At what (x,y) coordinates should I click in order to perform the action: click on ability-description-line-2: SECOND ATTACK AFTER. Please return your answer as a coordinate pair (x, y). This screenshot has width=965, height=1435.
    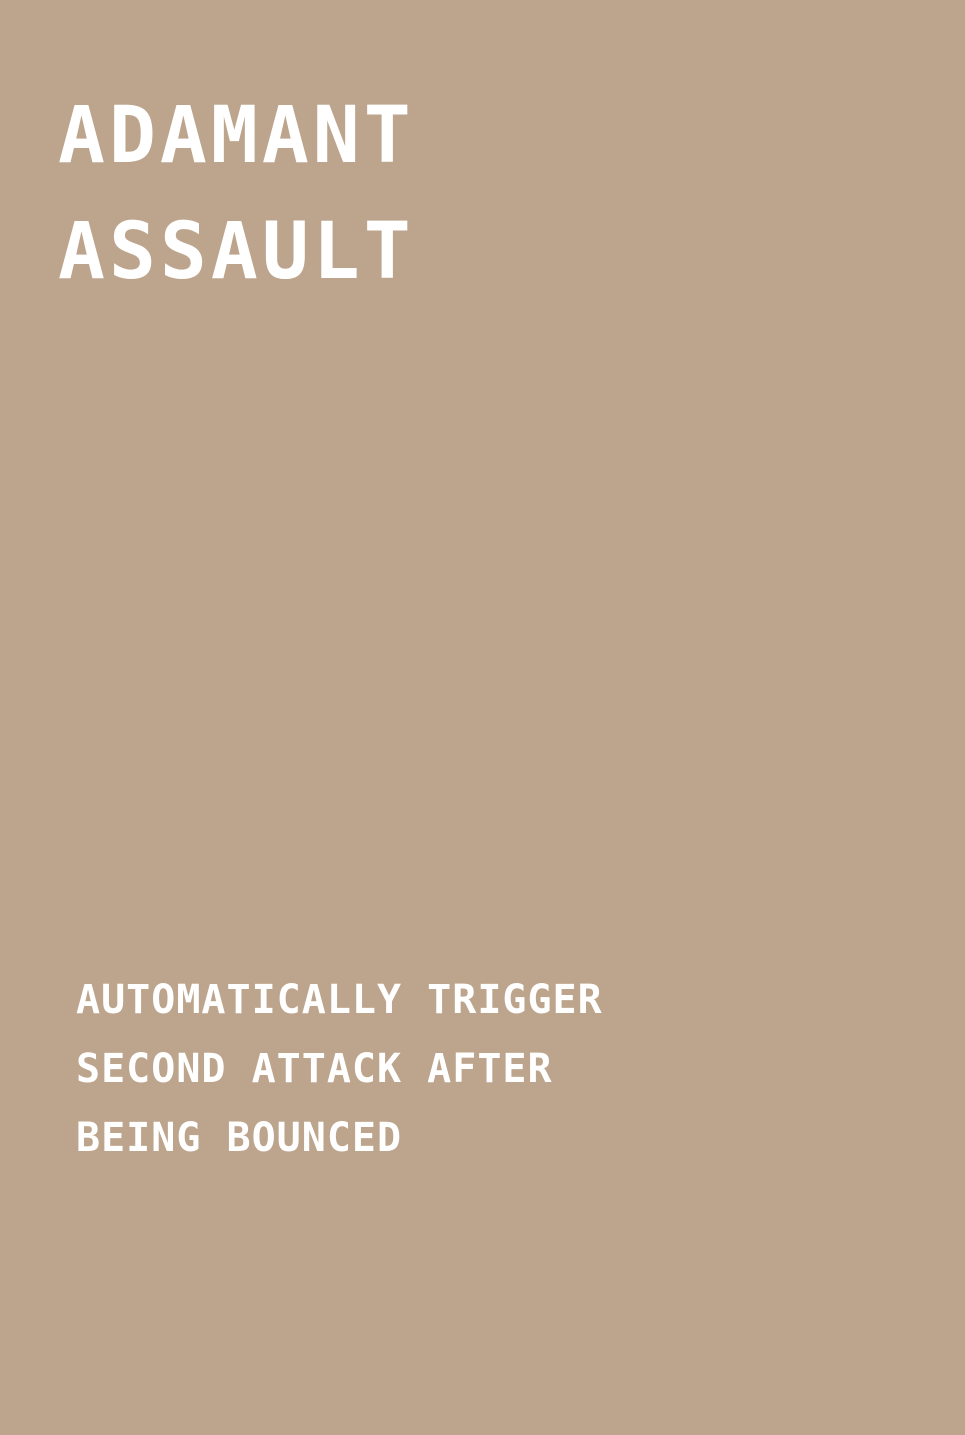
    Looking at the image, I should click on (314, 1069).